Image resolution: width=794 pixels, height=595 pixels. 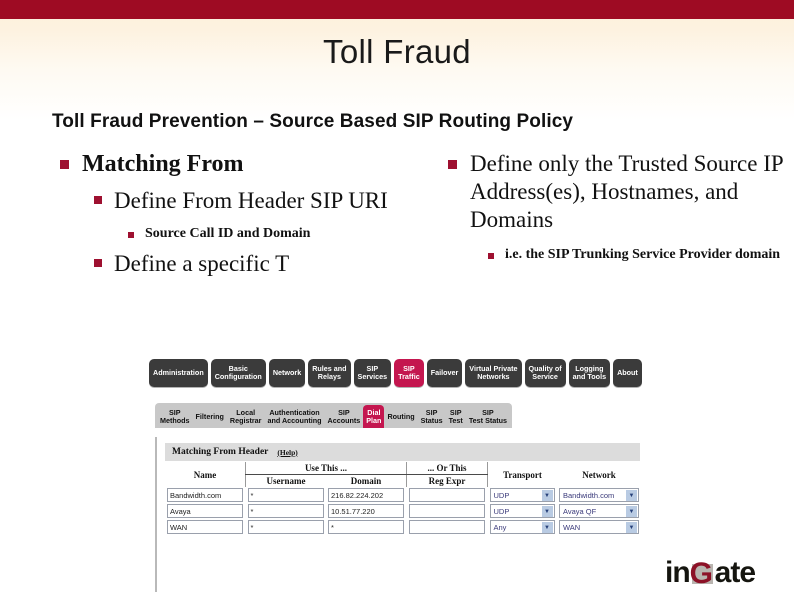 I want to click on network-select: Avaya QF ▼, so click(x=599, y=511).